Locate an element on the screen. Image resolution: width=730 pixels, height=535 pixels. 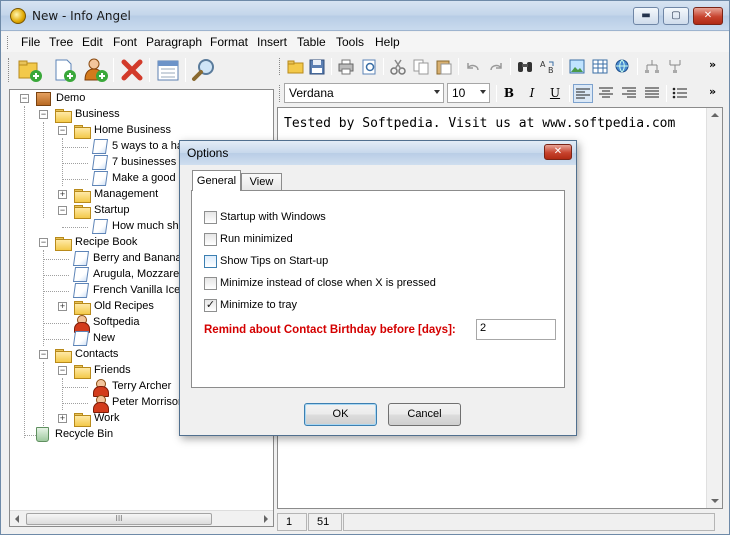
table-icon is located at coordinates (600, 66).